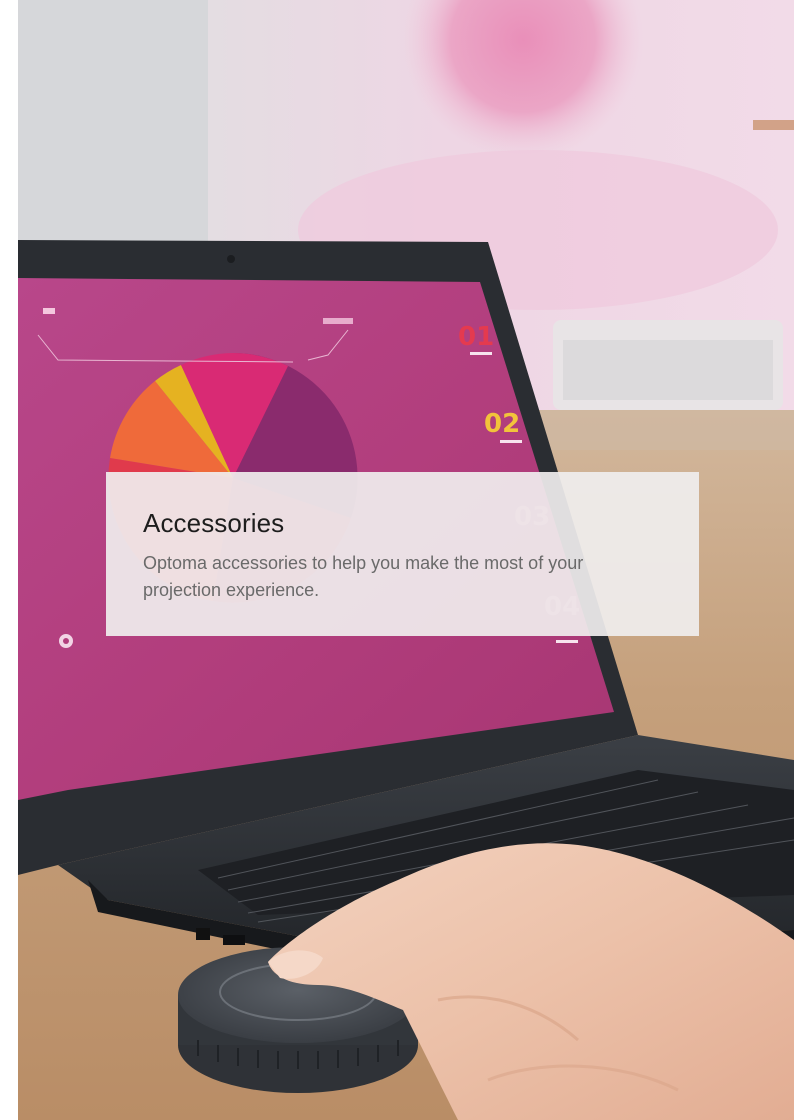 This screenshot has height=1120, width=794. What do you see at coordinates (214, 523) in the screenshot?
I see `page-title: Accessories` at bounding box center [214, 523].